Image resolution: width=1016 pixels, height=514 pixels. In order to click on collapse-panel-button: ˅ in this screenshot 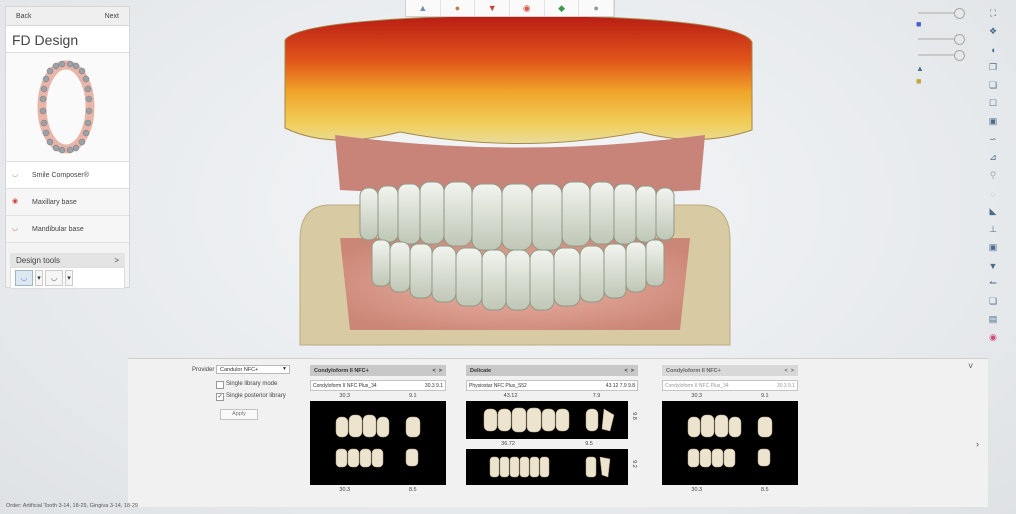, I will do `click(970, 366)`.